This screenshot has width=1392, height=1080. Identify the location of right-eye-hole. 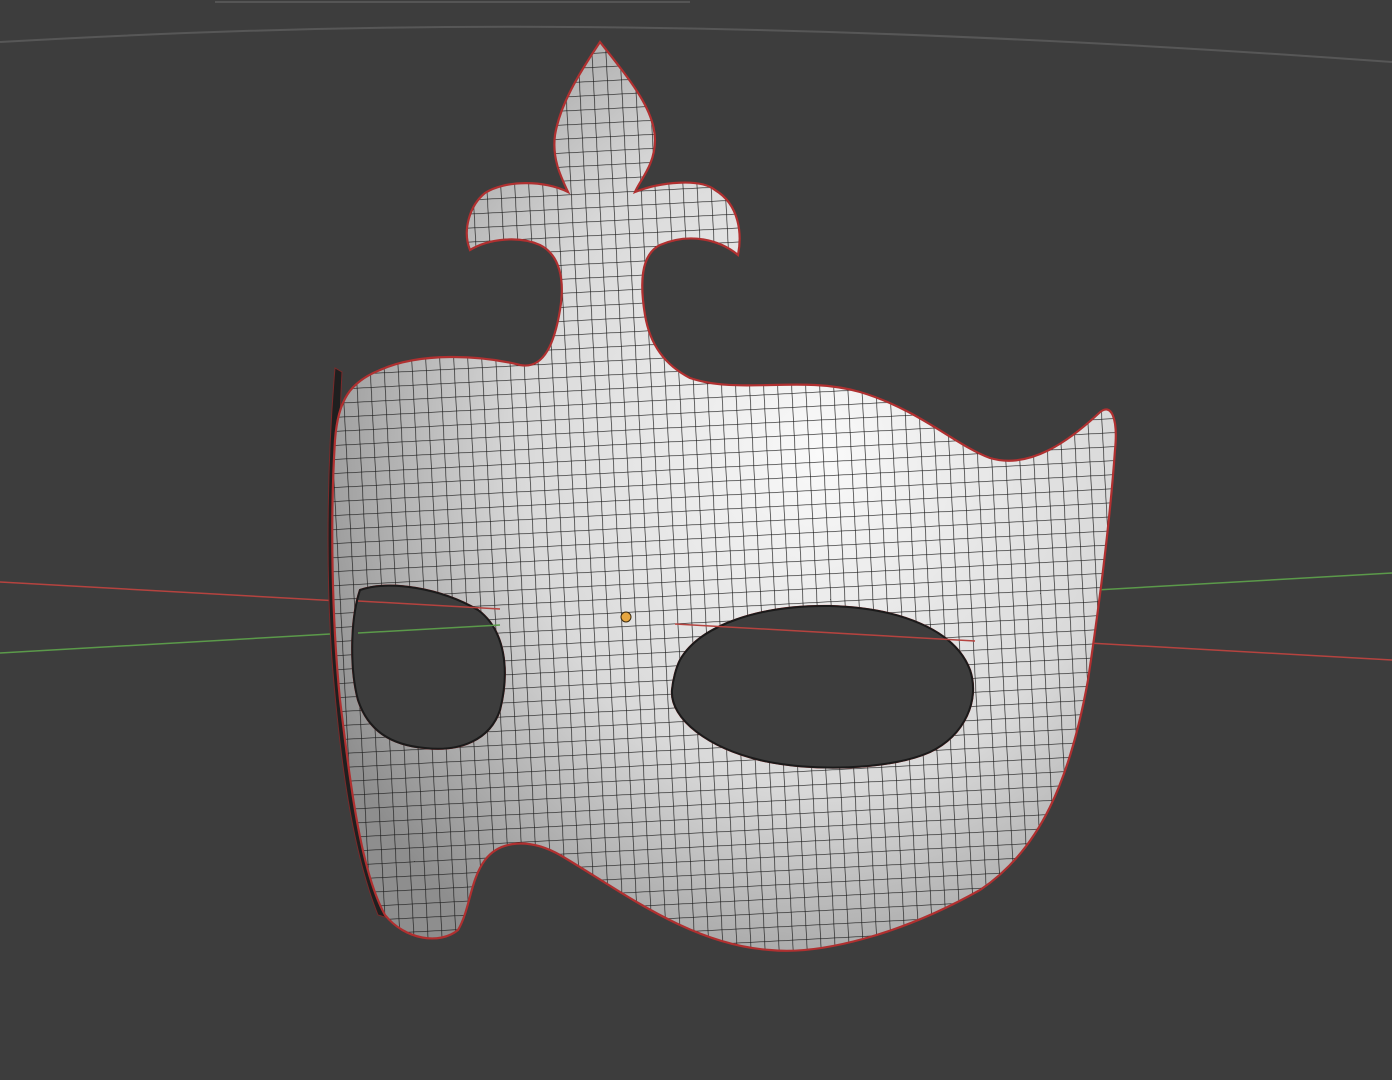
(822, 686).